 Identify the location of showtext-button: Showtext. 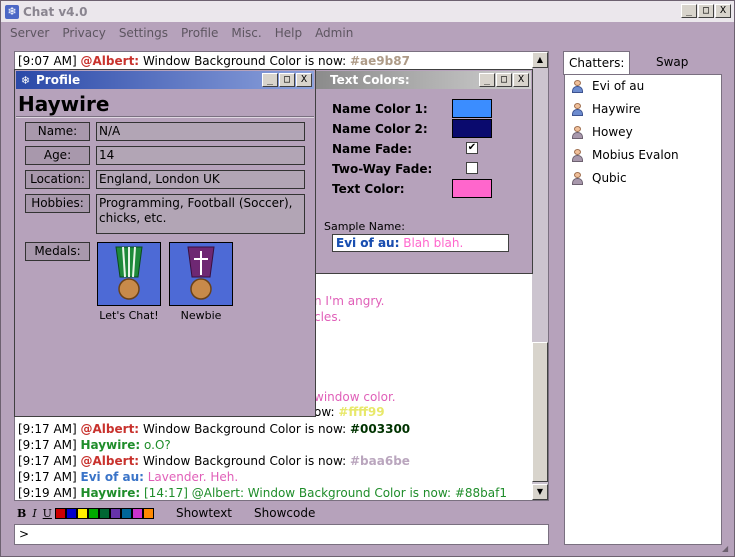
(204, 513).